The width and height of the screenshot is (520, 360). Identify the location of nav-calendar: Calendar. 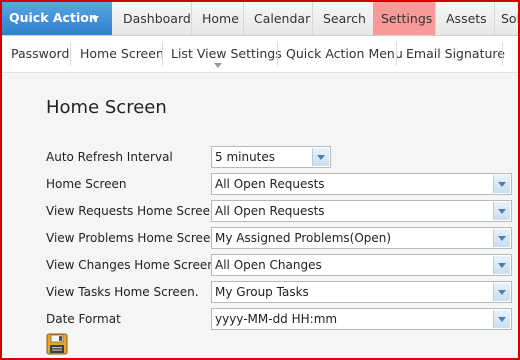
(282, 18).